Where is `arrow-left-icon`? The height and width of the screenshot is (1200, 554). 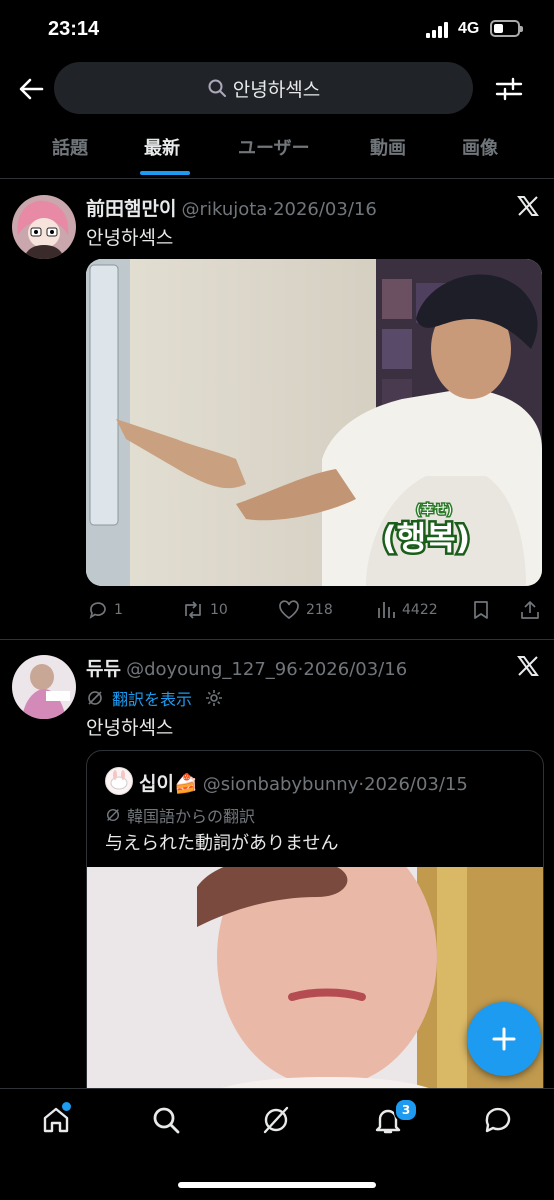 arrow-left-icon is located at coordinates (31, 89).